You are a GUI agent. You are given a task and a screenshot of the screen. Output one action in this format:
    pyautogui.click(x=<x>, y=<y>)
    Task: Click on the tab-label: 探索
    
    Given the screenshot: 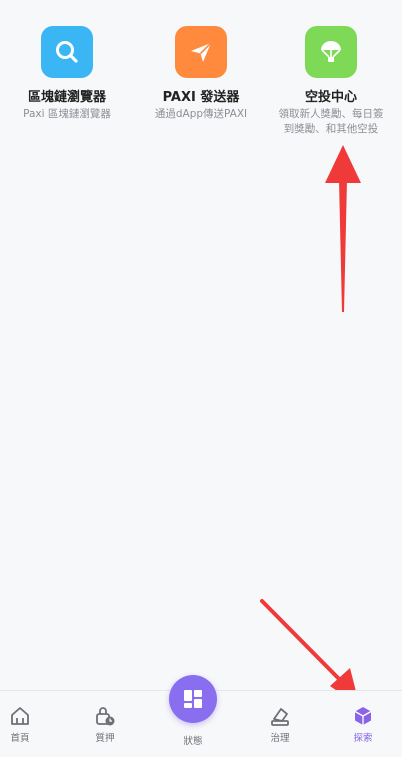 What is the action you would take?
    pyautogui.click(x=363, y=738)
    